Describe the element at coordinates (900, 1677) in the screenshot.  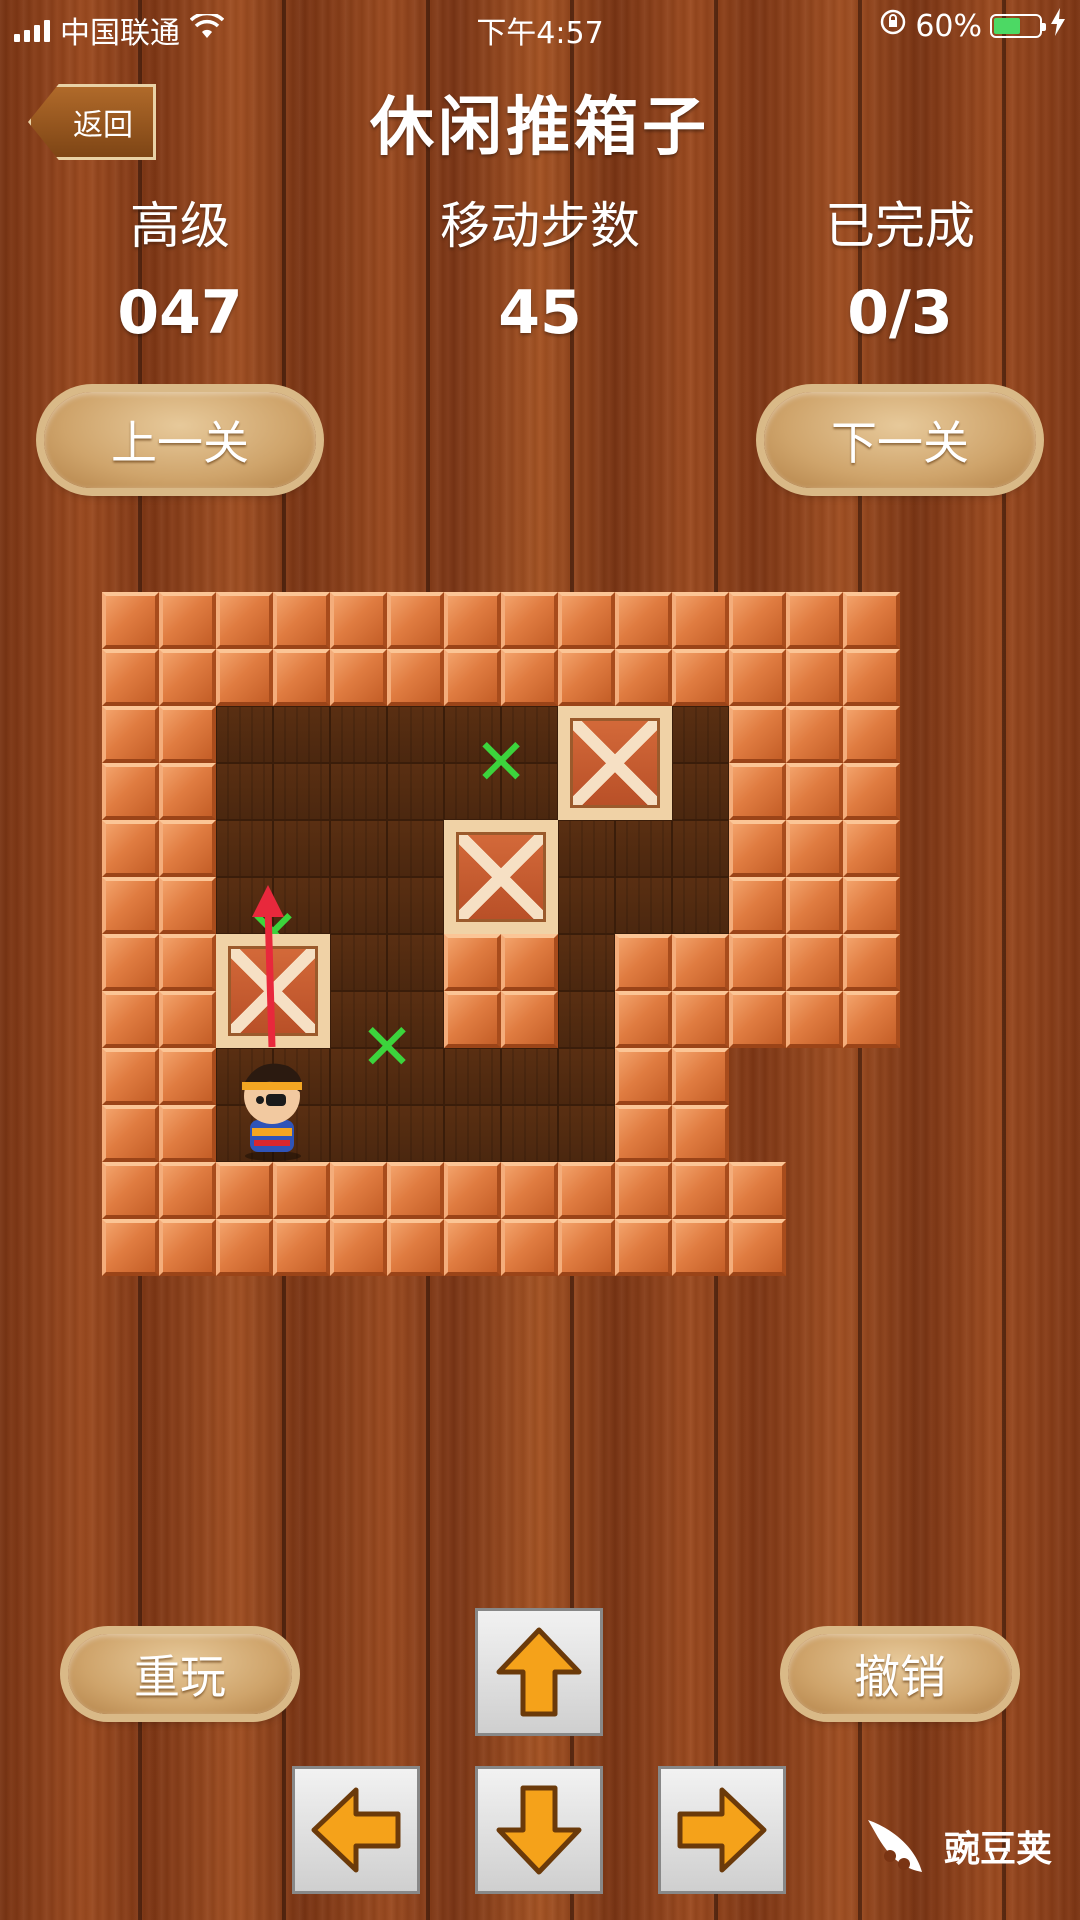
I see `undo-label: 撤销` at that location.